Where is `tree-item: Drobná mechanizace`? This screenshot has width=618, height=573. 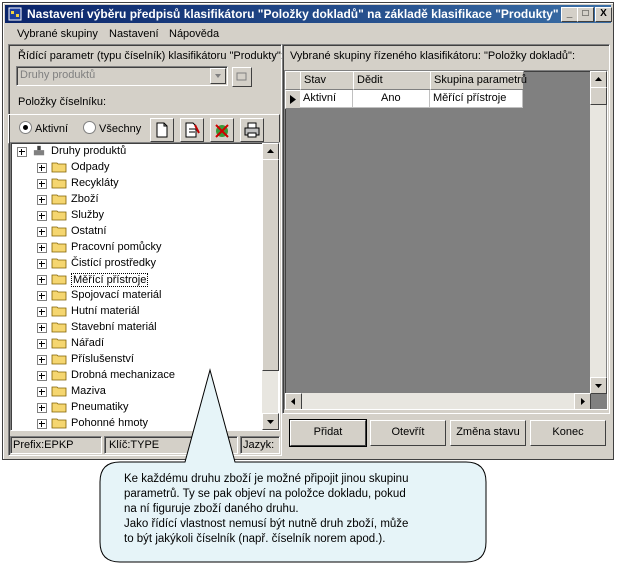 tree-item: Drobná mechanizace is located at coordinates (136, 376).